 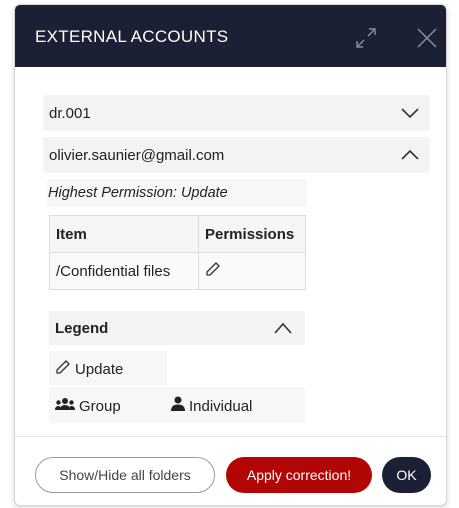 What do you see at coordinates (236, 113) in the screenshot?
I see `account-row-dr001: dr.001` at bounding box center [236, 113].